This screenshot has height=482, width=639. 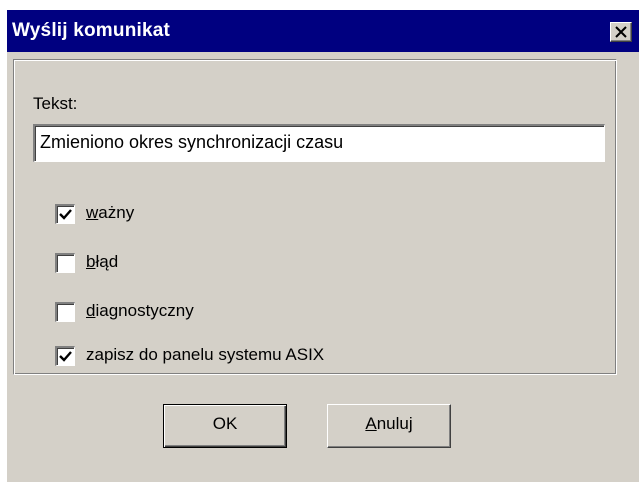 I want to click on close-button, so click(x=621, y=32).